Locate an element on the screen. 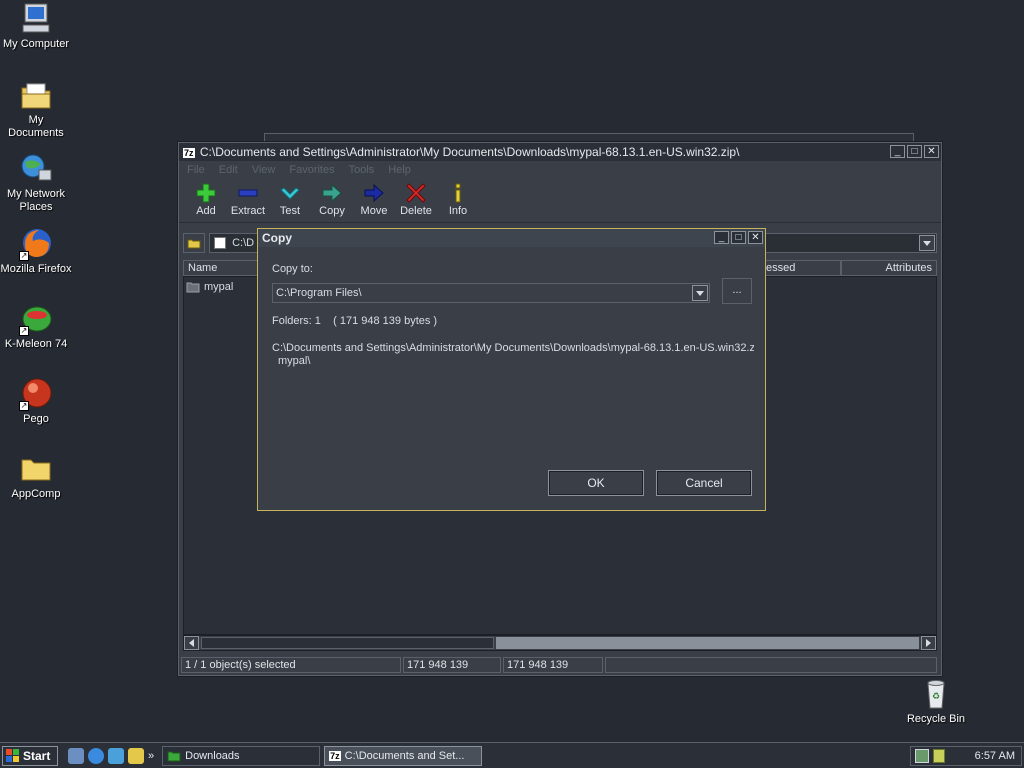 This screenshot has width=1024, height=768. list-item: mypal is located at coordinates (209, 287).